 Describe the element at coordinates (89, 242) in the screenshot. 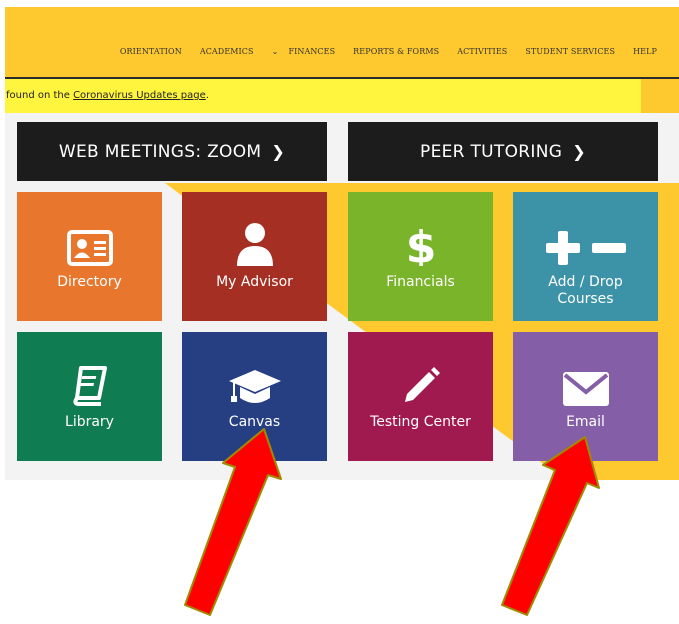

I see `id-card-icon` at that location.